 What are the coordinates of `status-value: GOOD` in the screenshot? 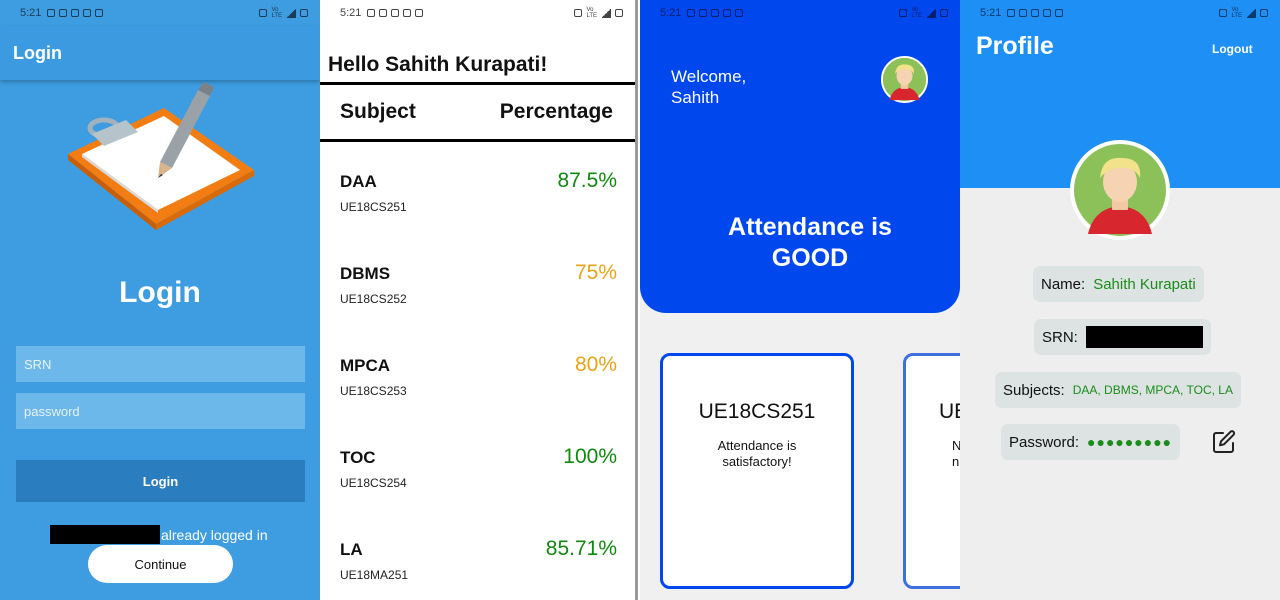 It's located at (810, 258).